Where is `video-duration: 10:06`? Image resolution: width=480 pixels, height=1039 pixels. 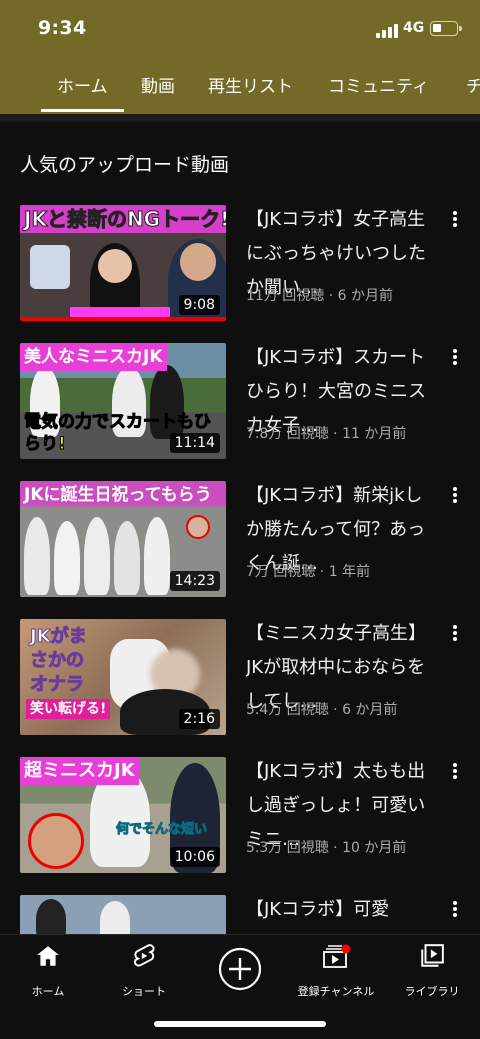 video-duration: 10:06 is located at coordinates (194, 857).